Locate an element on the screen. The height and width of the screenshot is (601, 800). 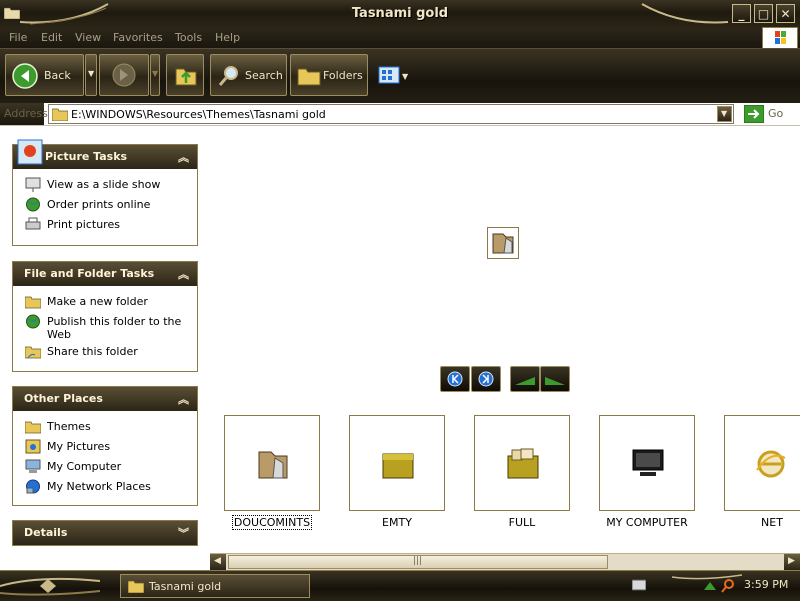
actual-size-button is located at coordinates (555, 379).